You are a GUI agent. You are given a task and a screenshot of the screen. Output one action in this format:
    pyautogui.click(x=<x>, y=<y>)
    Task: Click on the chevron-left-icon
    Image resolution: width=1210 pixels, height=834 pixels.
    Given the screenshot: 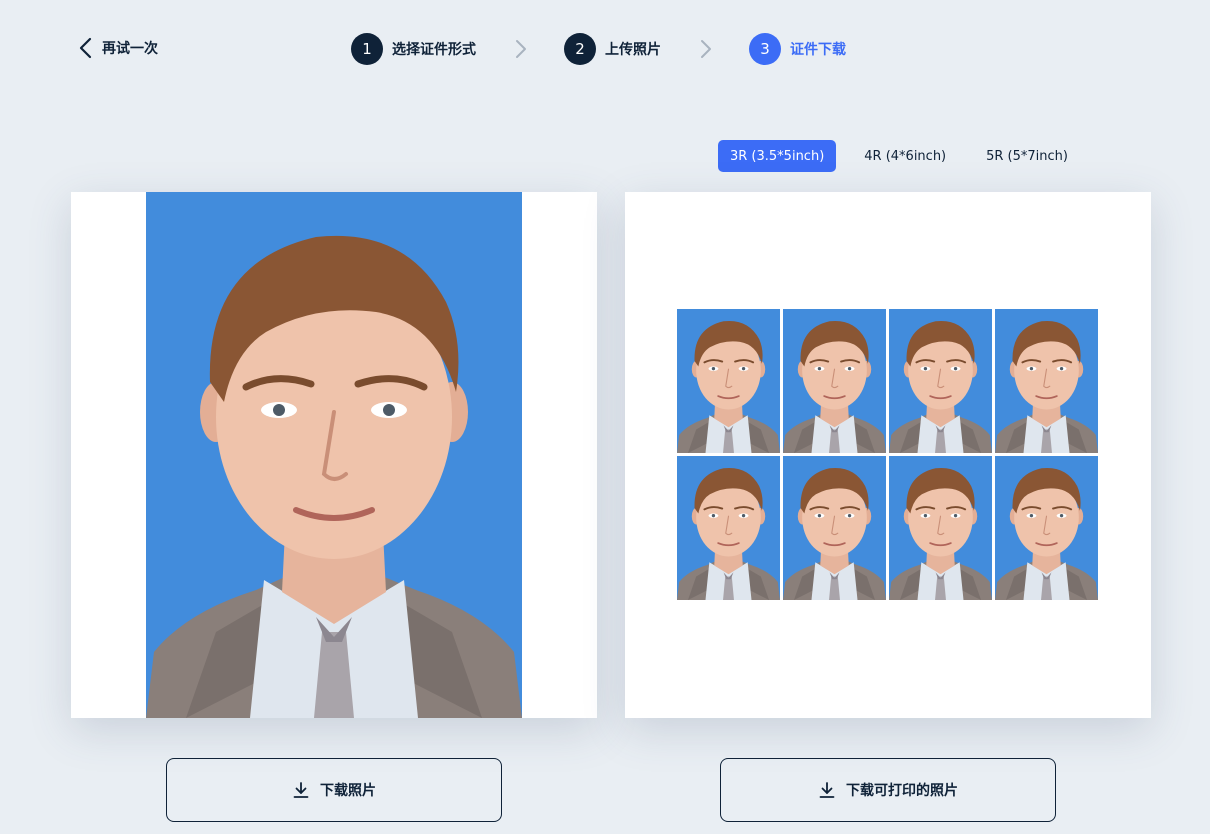 What is the action you would take?
    pyautogui.click(x=85, y=48)
    